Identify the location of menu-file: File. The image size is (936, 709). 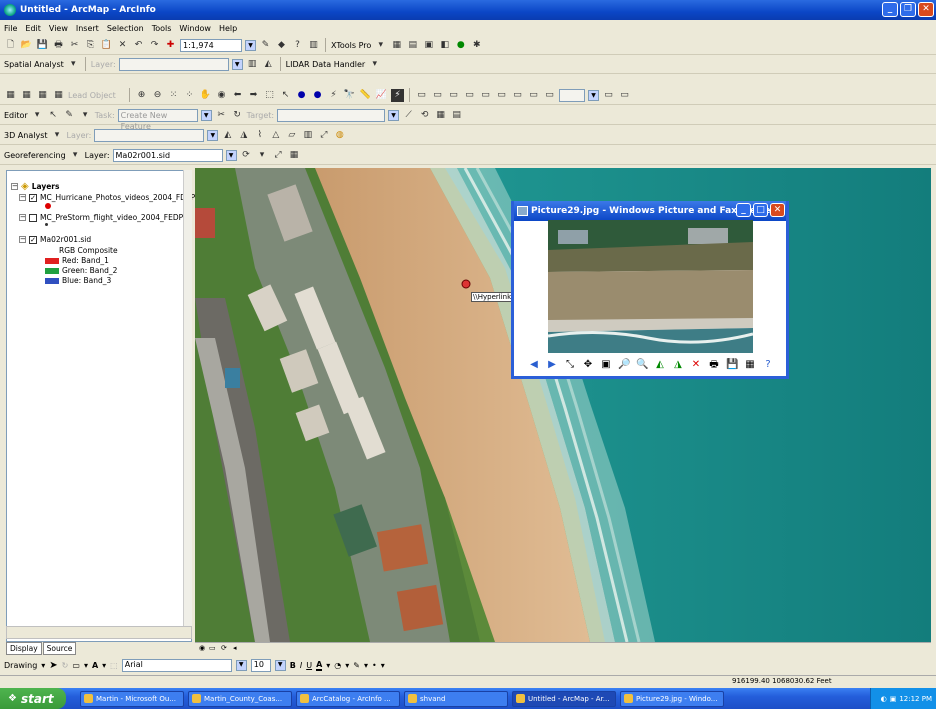
(10, 28).